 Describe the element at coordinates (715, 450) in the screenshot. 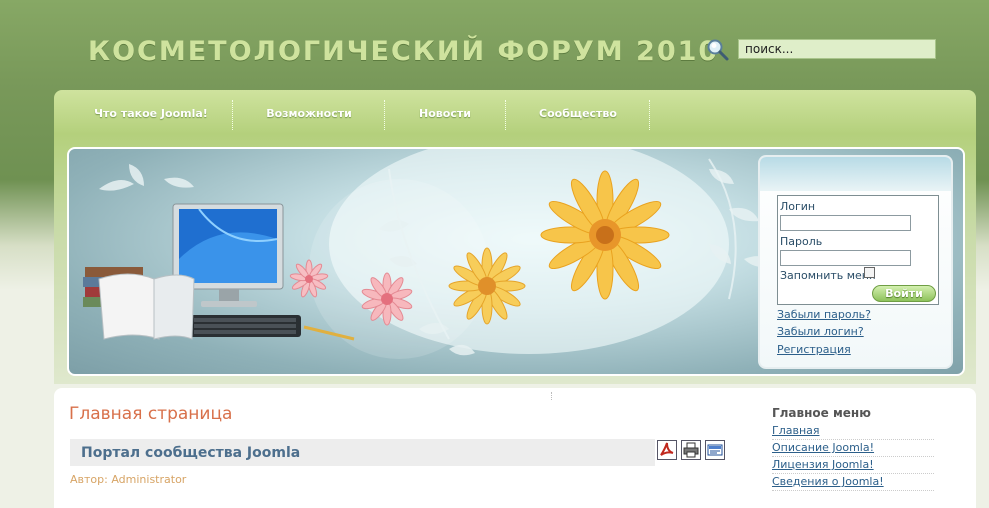

I see `email-icon` at that location.